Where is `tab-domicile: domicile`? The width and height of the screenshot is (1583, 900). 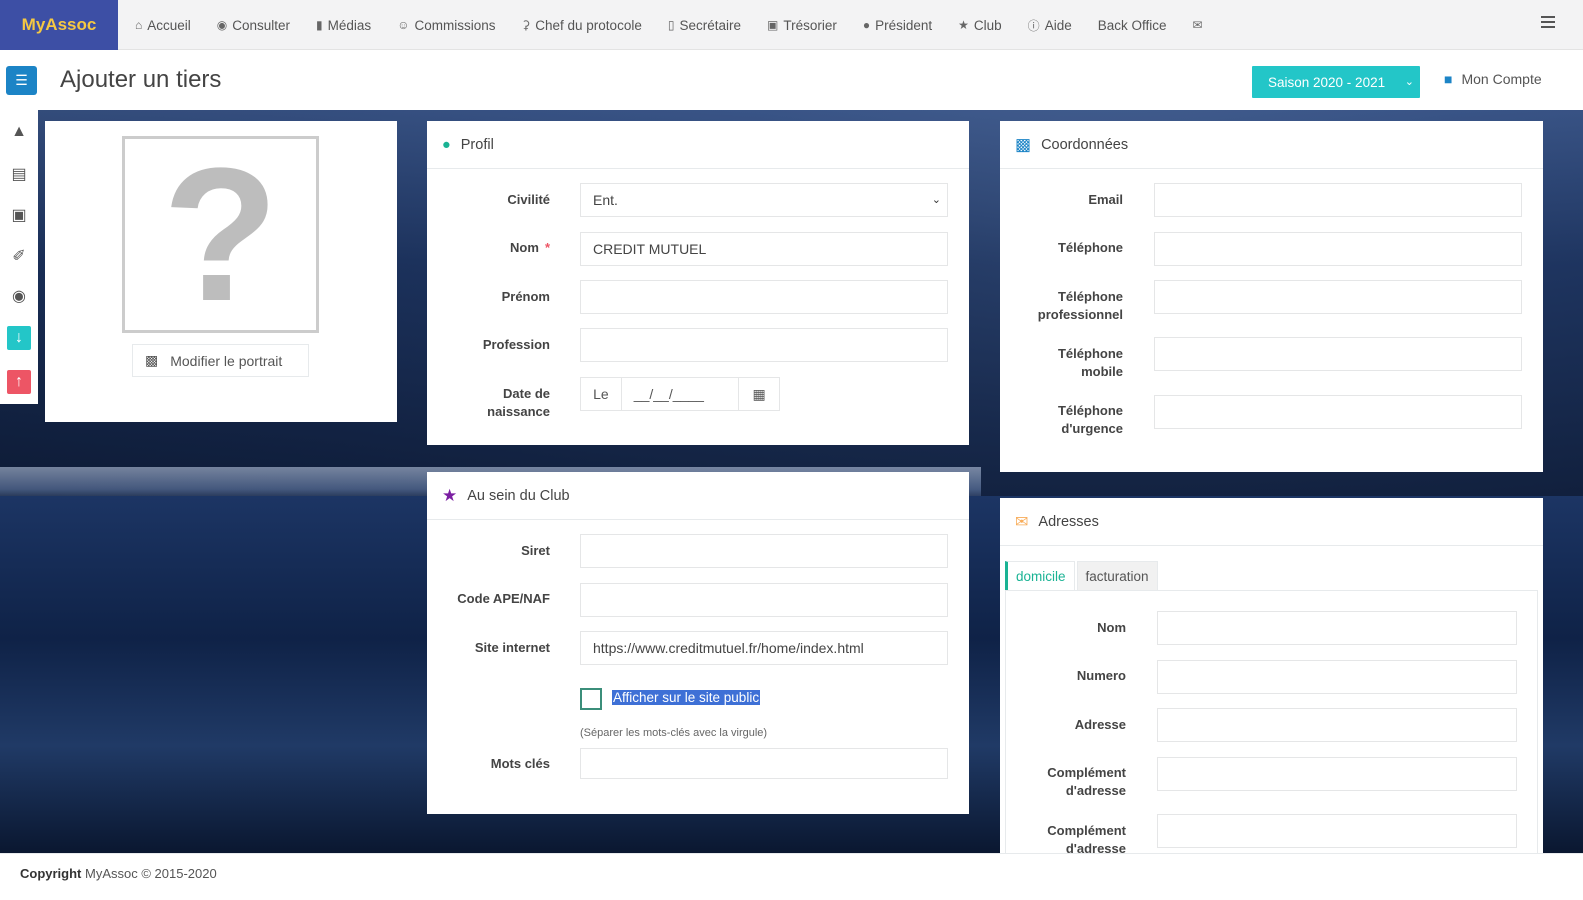
tab-domicile: domicile is located at coordinates (1040, 576).